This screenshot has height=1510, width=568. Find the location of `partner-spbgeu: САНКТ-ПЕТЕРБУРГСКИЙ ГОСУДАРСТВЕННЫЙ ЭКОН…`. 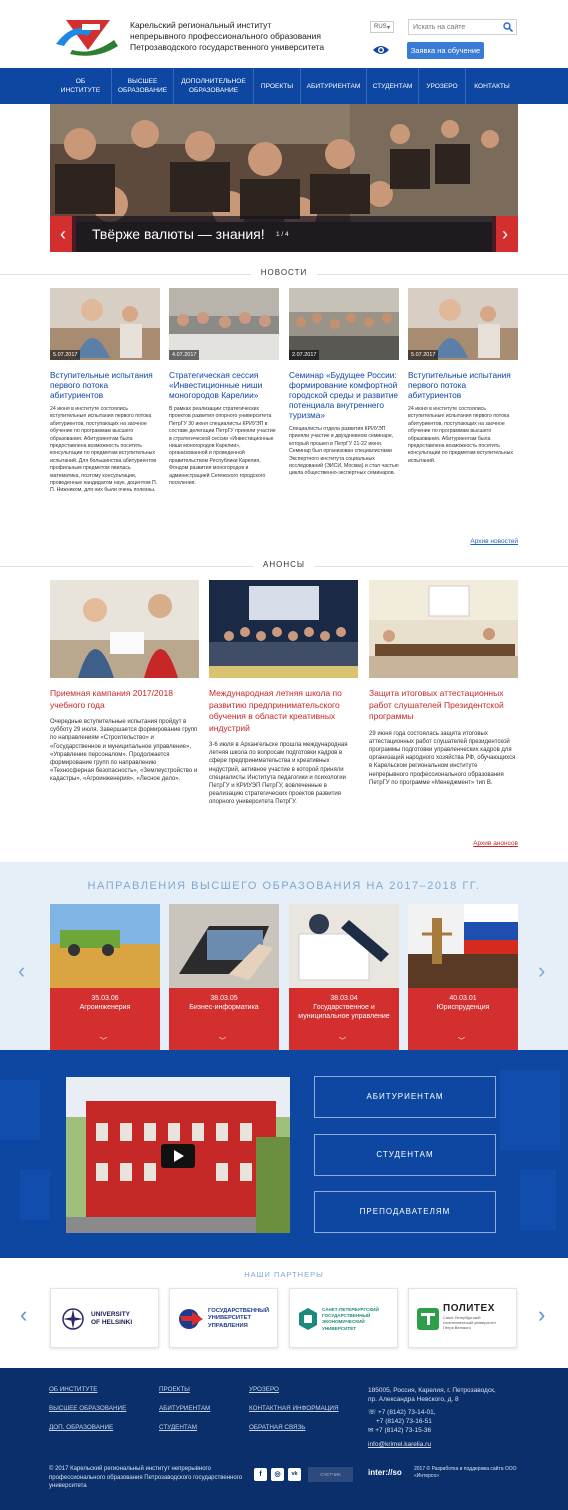

partner-spbgeu: САНКТ-ПЕТЕРБУРГСКИЙ ГОСУДАРСТВЕННЫЙ ЭКОН… is located at coordinates (343, 1318).